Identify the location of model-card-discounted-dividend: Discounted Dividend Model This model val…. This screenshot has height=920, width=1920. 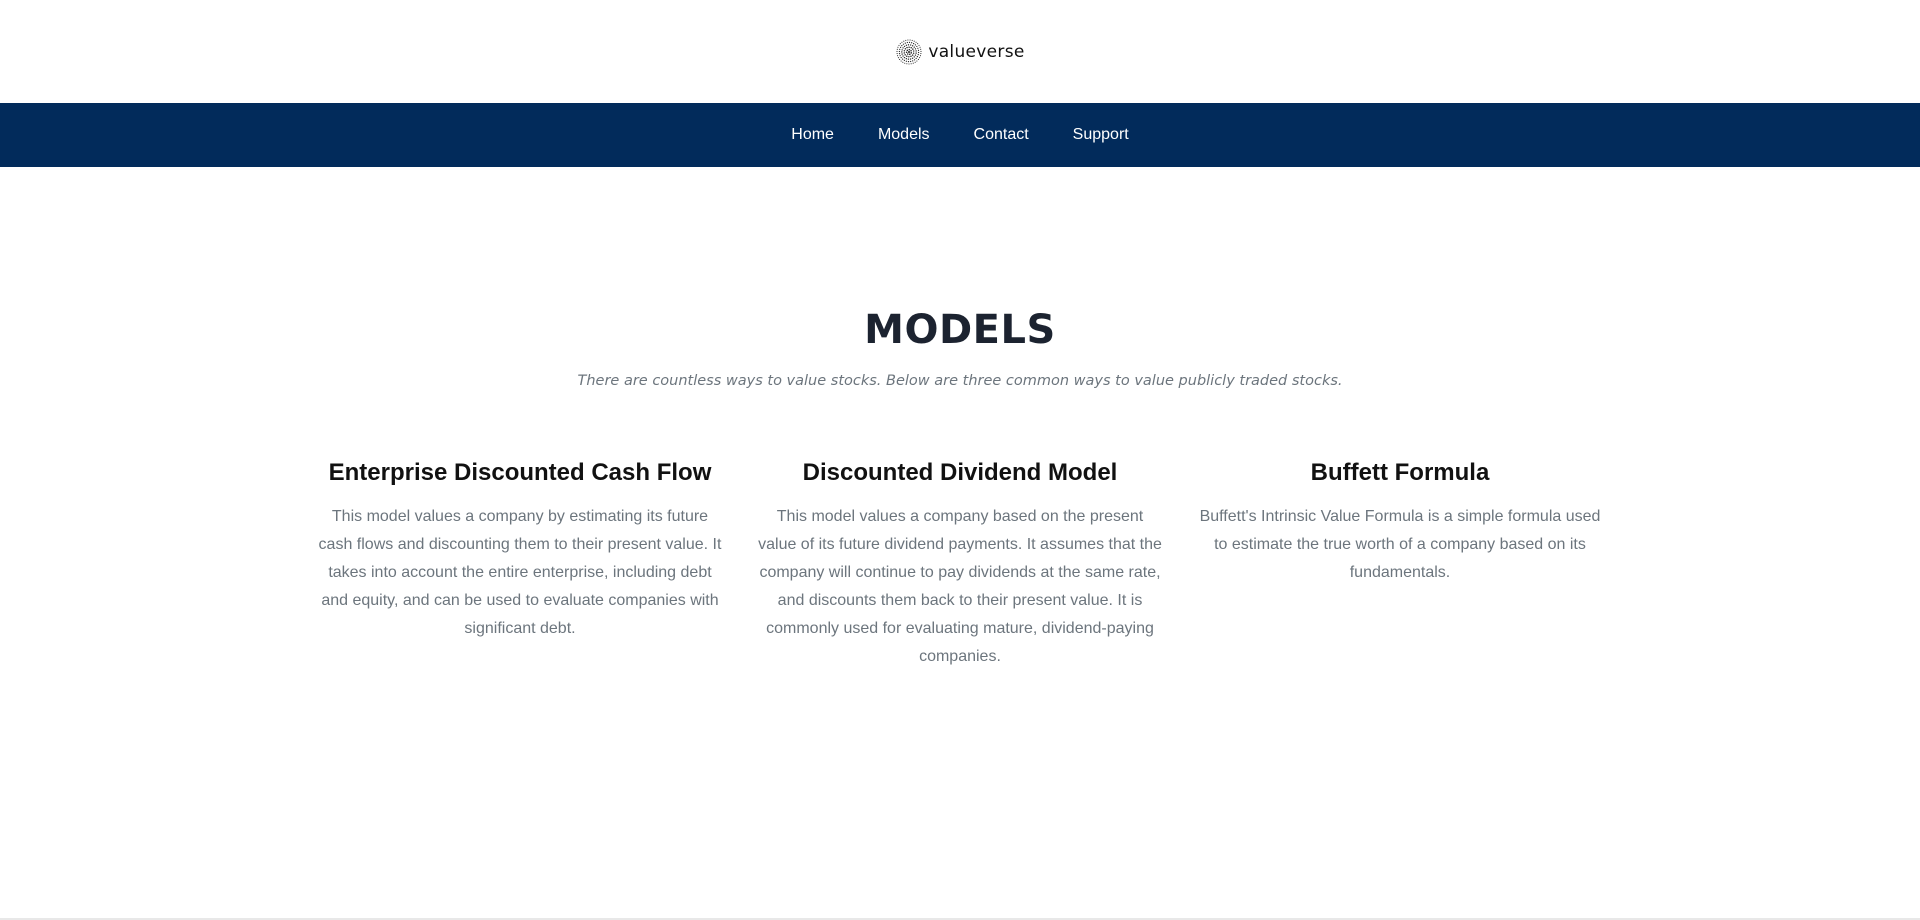
(960, 565).